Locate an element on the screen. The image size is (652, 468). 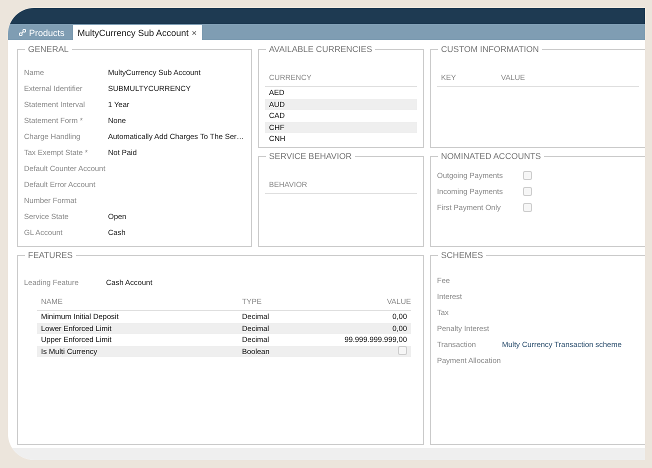
link-icon is located at coordinates (22, 32).